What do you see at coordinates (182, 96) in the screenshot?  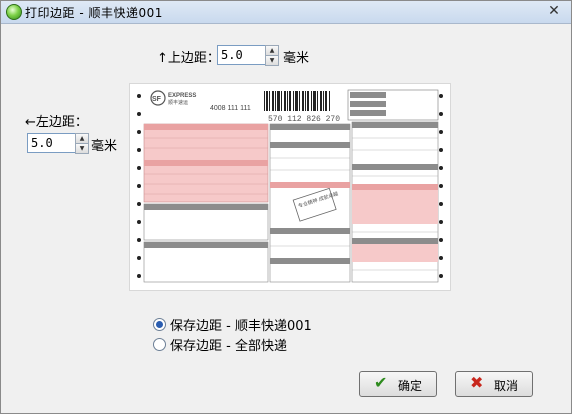 I see `brand-en: EXPRESS` at bounding box center [182, 96].